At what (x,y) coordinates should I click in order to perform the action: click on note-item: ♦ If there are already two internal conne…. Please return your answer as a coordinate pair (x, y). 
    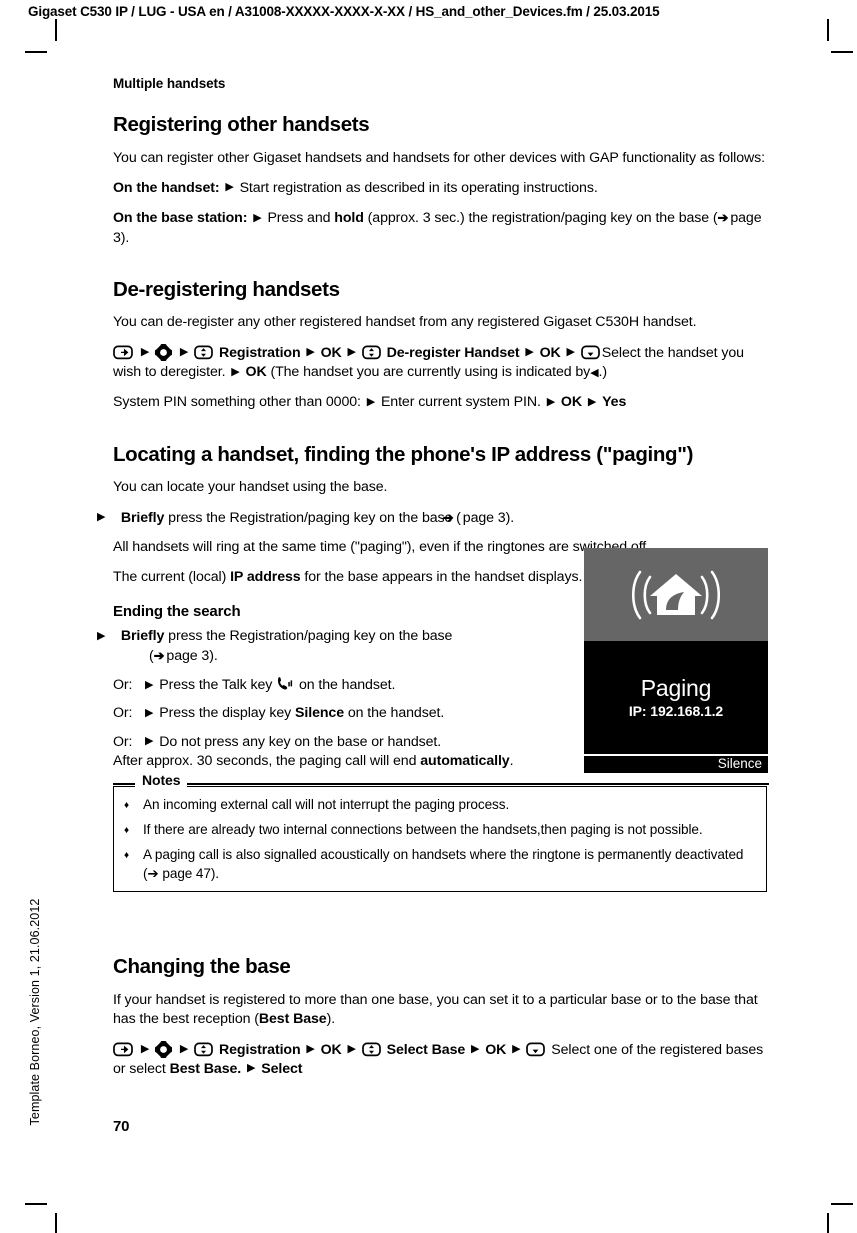
    Looking at the image, I should click on (440, 830).